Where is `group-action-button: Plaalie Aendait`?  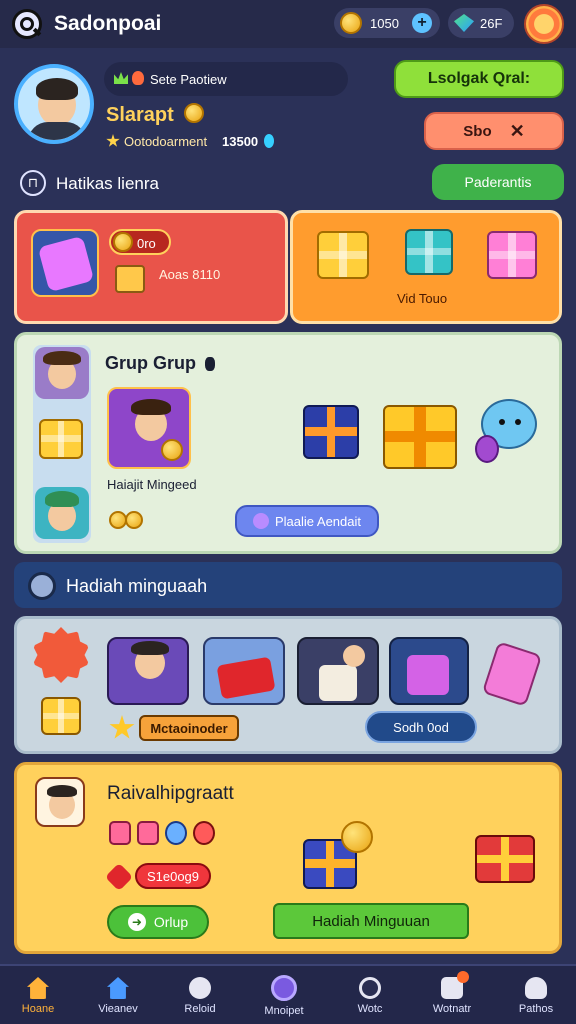
group-action-button: Plaalie Aendait is located at coordinates (307, 521).